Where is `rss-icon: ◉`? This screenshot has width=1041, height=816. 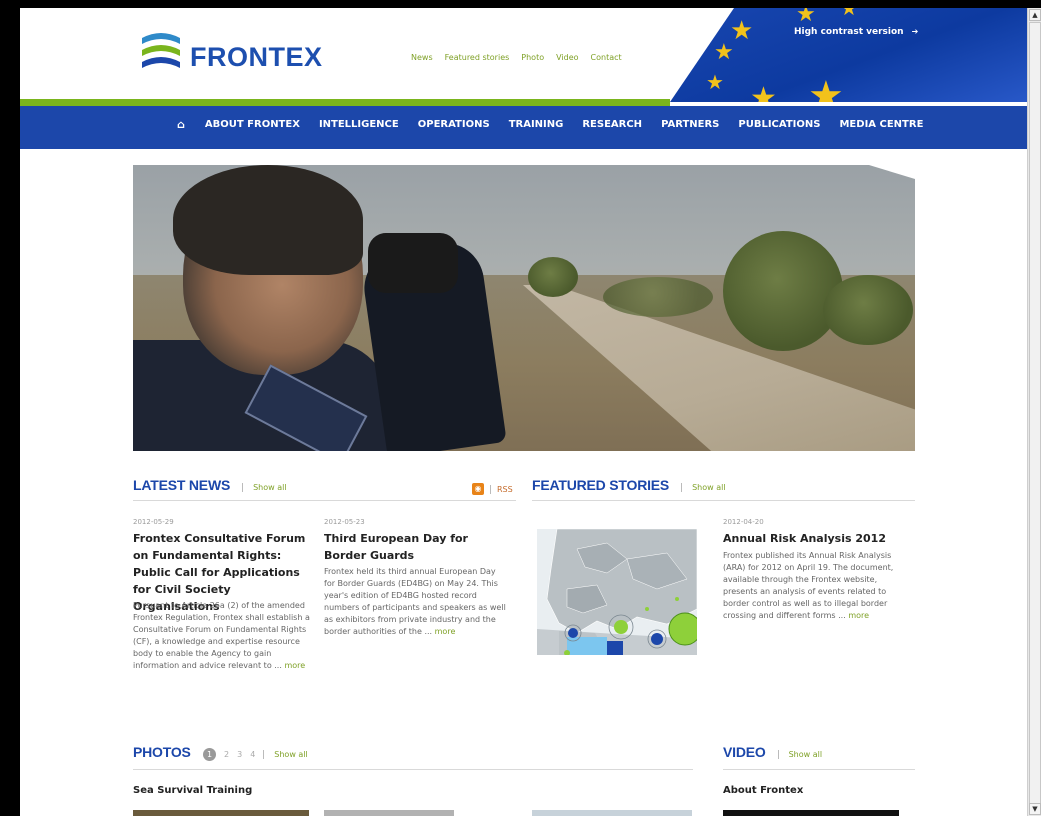
rss-icon: ◉ is located at coordinates (478, 489).